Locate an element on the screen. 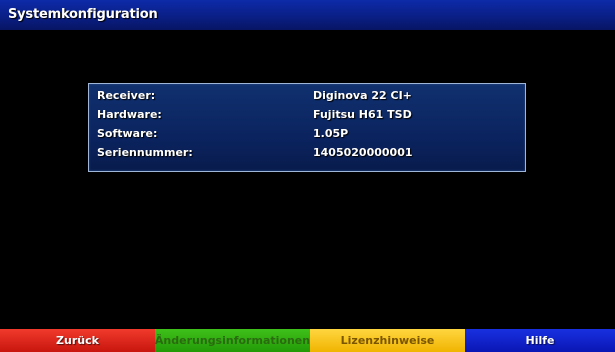 Image resolution: width=615 pixels, height=352 pixels. page-title: Systemkonfiguration is located at coordinates (83, 14).